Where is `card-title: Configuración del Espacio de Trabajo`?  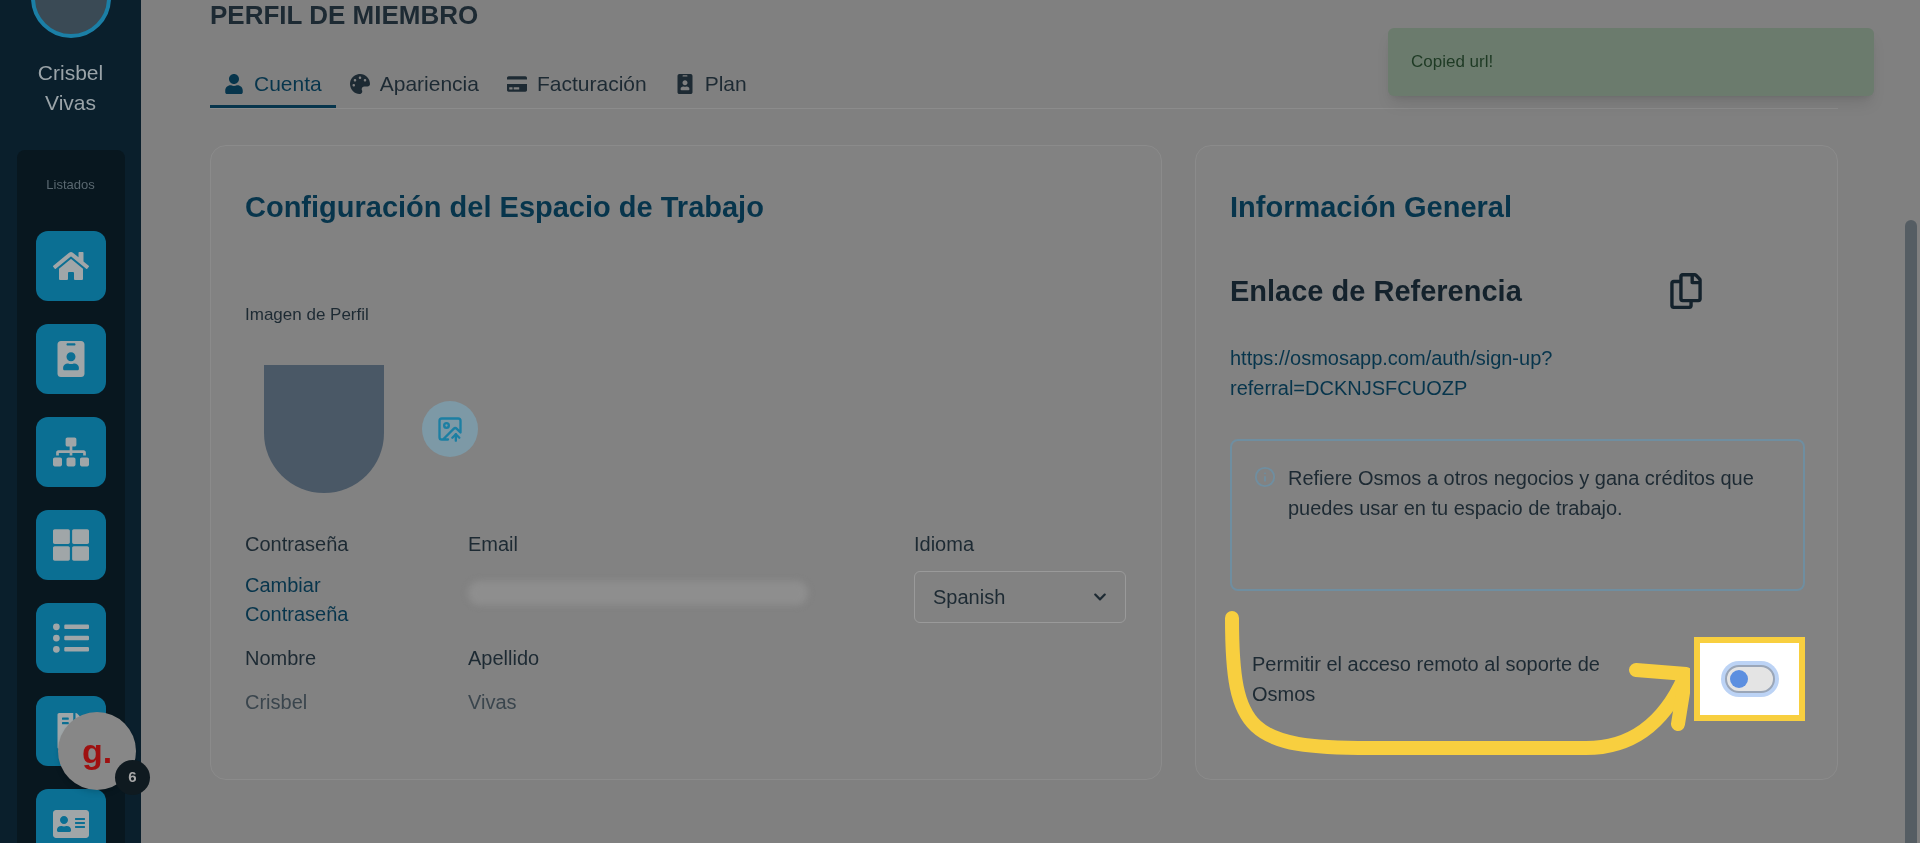
card-title: Configuración del Espacio de Trabajo is located at coordinates (505, 207).